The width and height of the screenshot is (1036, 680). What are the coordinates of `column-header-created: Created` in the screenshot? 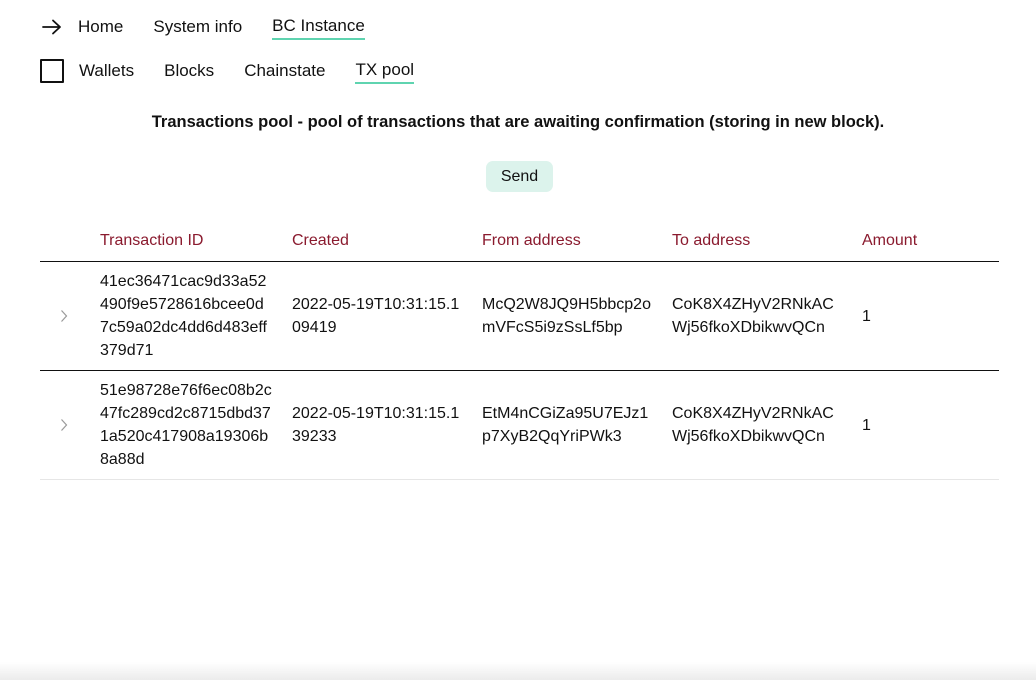 It's located at (320, 241).